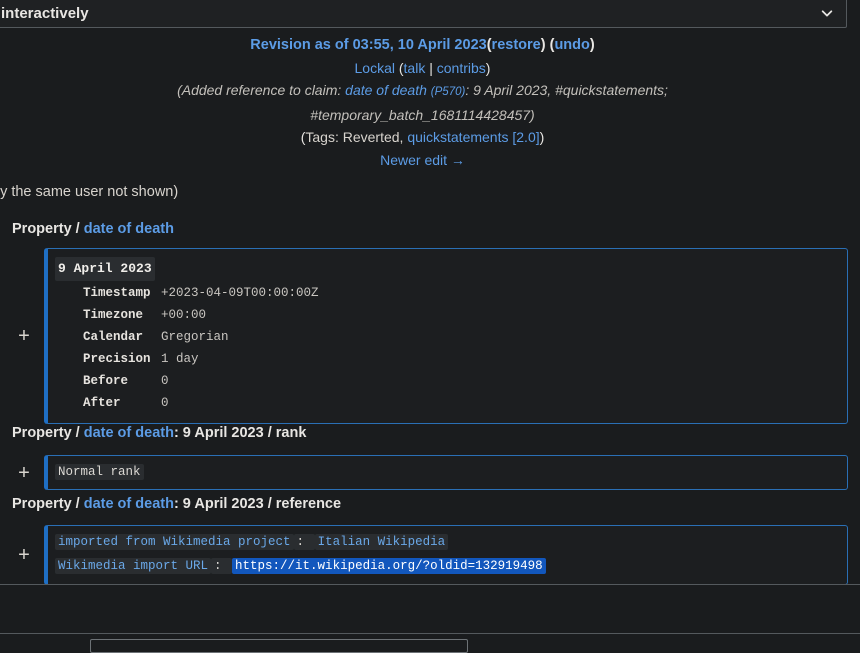  What do you see at coordinates (24, 472) in the screenshot?
I see `diff-add-marker-2: +` at bounding box center [24, 472].